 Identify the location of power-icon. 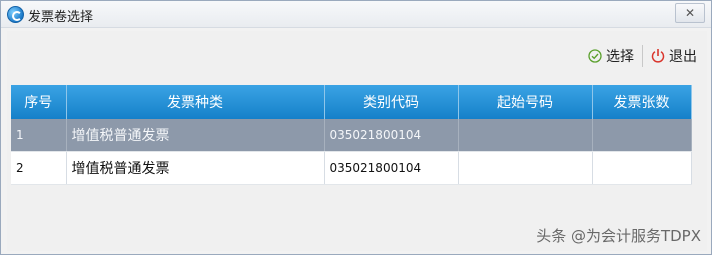
(658, 56).